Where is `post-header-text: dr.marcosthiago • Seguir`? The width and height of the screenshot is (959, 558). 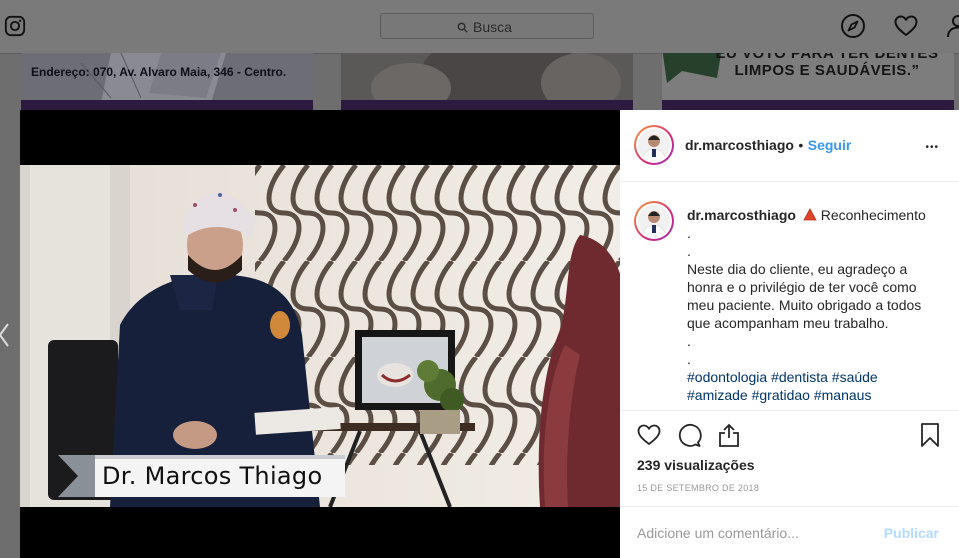
post-header-text: dr.marcosthiago • Seguir is located at coordinates (768, 146).